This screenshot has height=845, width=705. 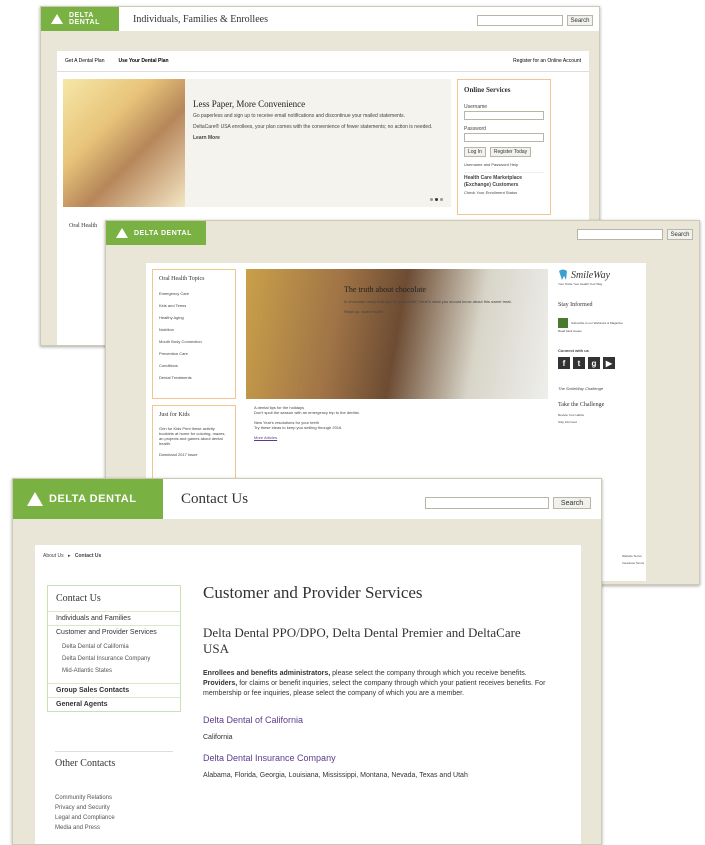 What do you see at coordinates (510, 152) in the screenshot?
I see `register-today-button: Register Today` at bounding box center [510, 152].